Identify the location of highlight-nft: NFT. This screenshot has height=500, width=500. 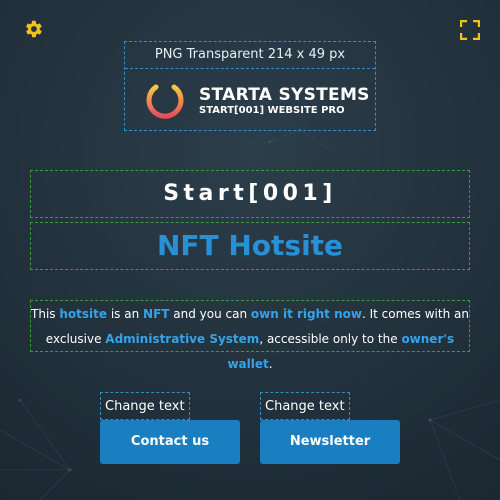
(156, 314).